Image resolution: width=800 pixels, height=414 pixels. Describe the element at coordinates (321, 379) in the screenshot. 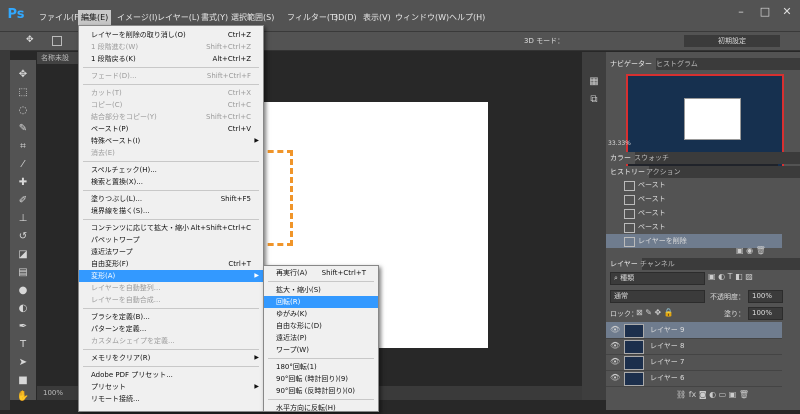

I see `menu-item: 90°回転 (時計回り)(9)` at that location.